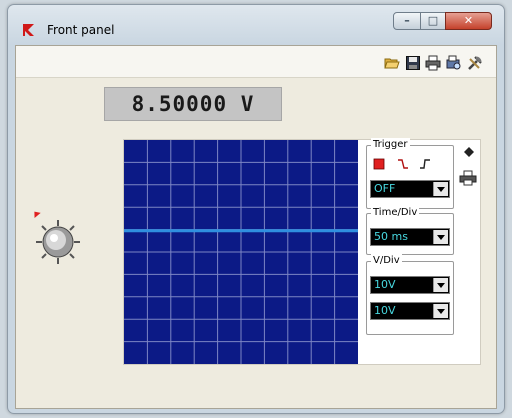 The height and width of the screenshot is (418, 512). I want to click on trigger-label: Trigger, so click(390, 145).